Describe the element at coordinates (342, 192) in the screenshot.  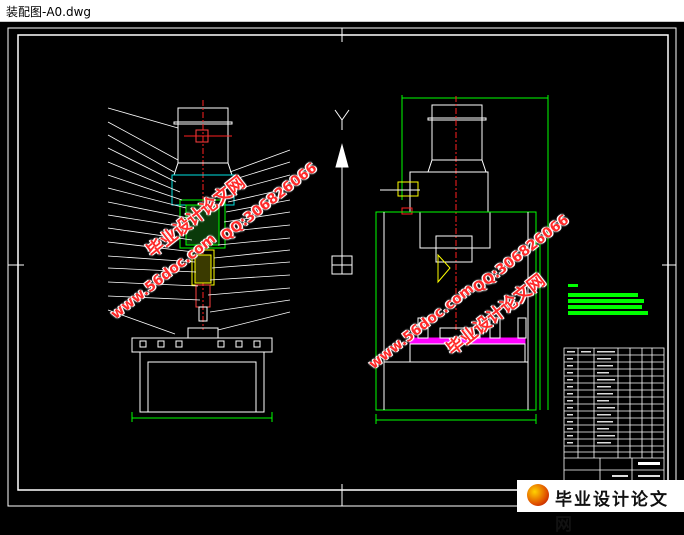
I see `view-arrow` at that location.